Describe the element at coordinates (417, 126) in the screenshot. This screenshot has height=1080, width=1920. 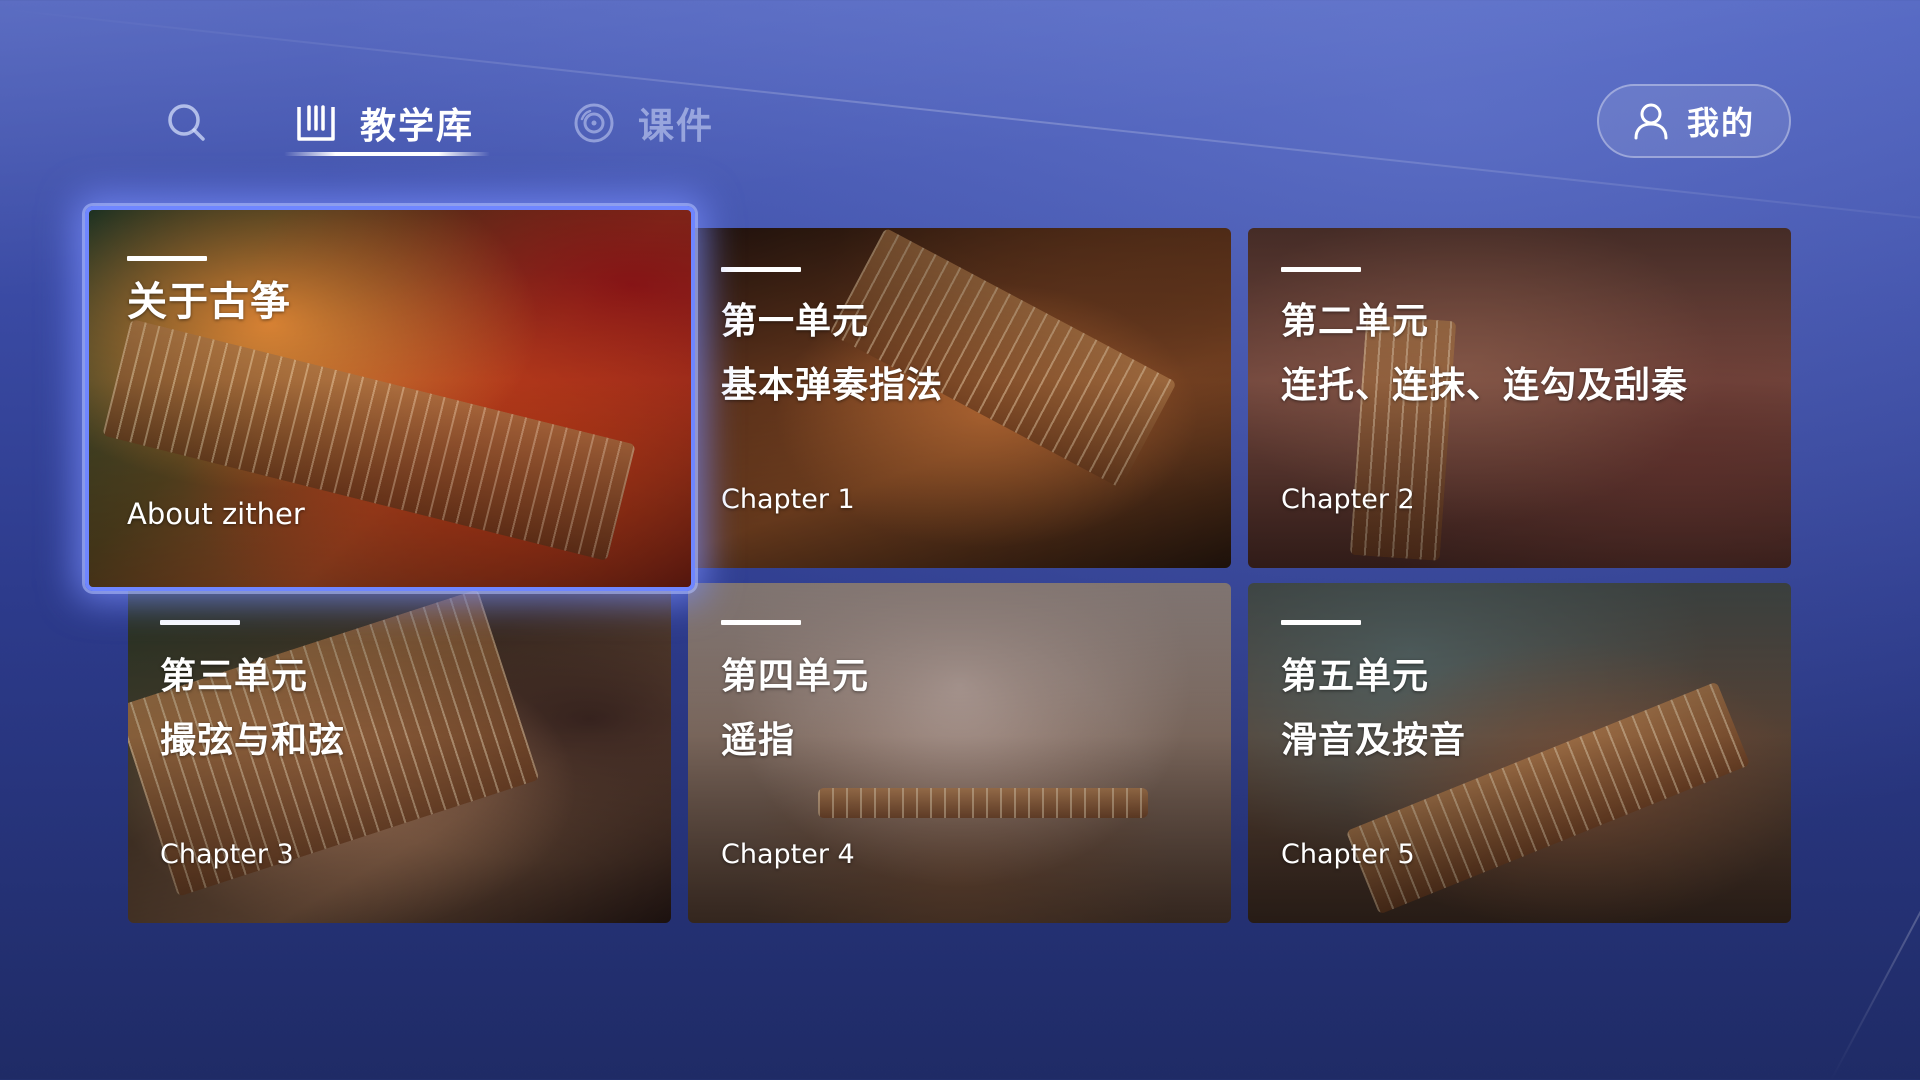
I see `tab-library-label: 教学库` at that location.